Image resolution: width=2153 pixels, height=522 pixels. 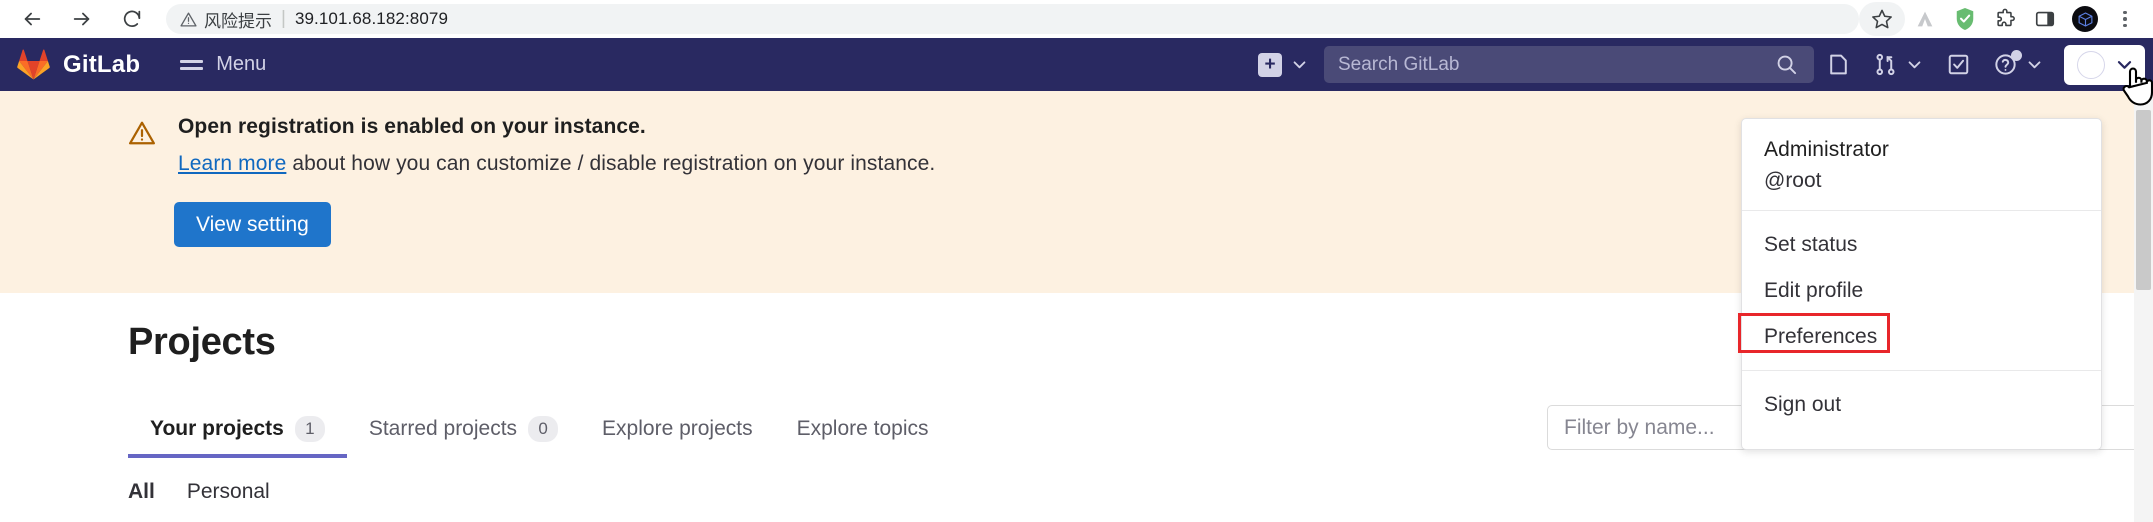 I want to click on main-menu-label: Menu, so click(x=241, y=64).